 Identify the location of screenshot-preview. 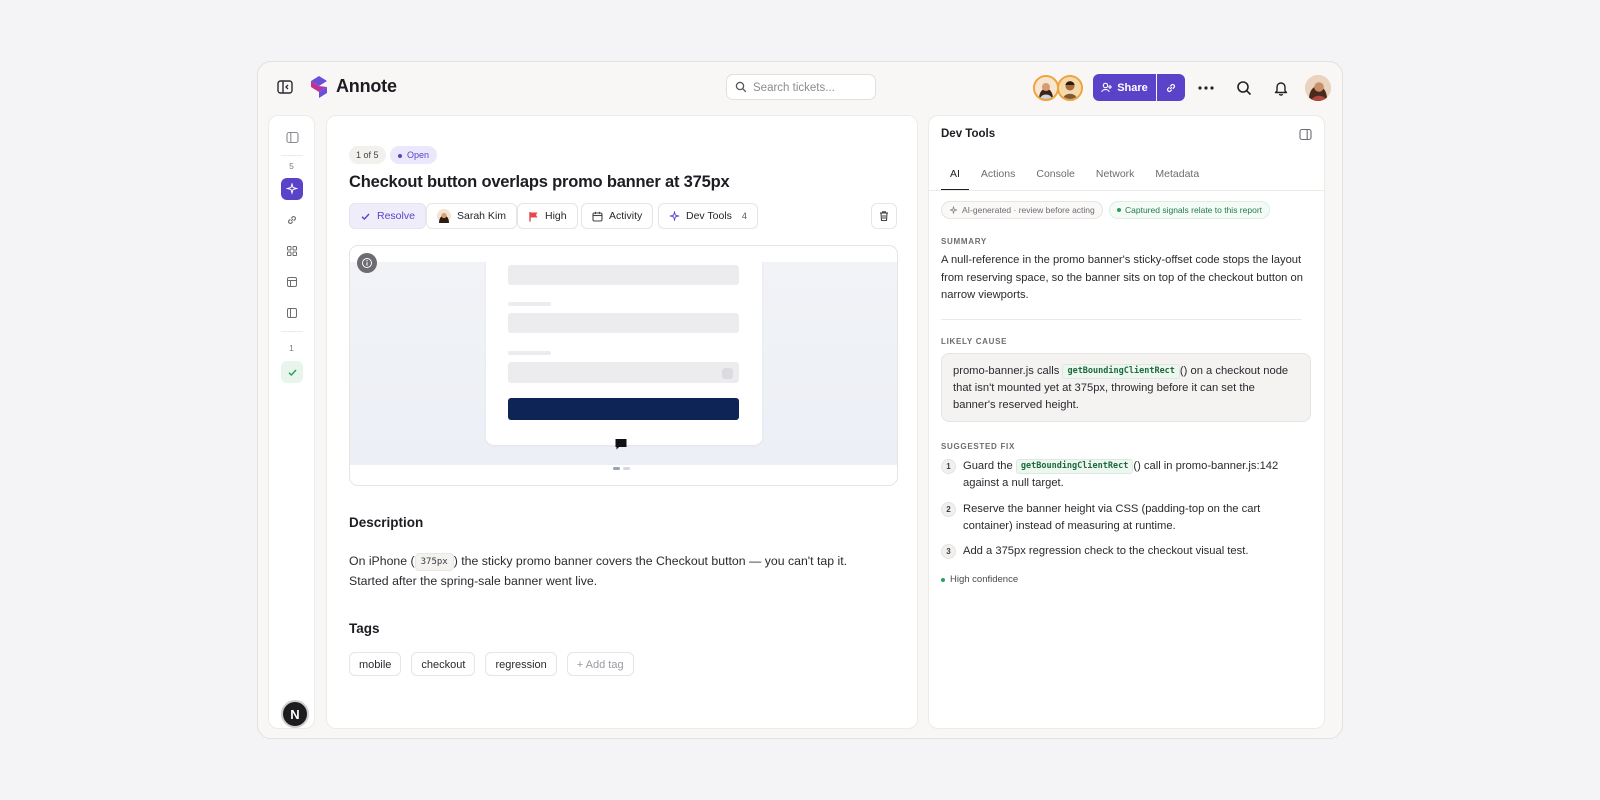
(623, 365).